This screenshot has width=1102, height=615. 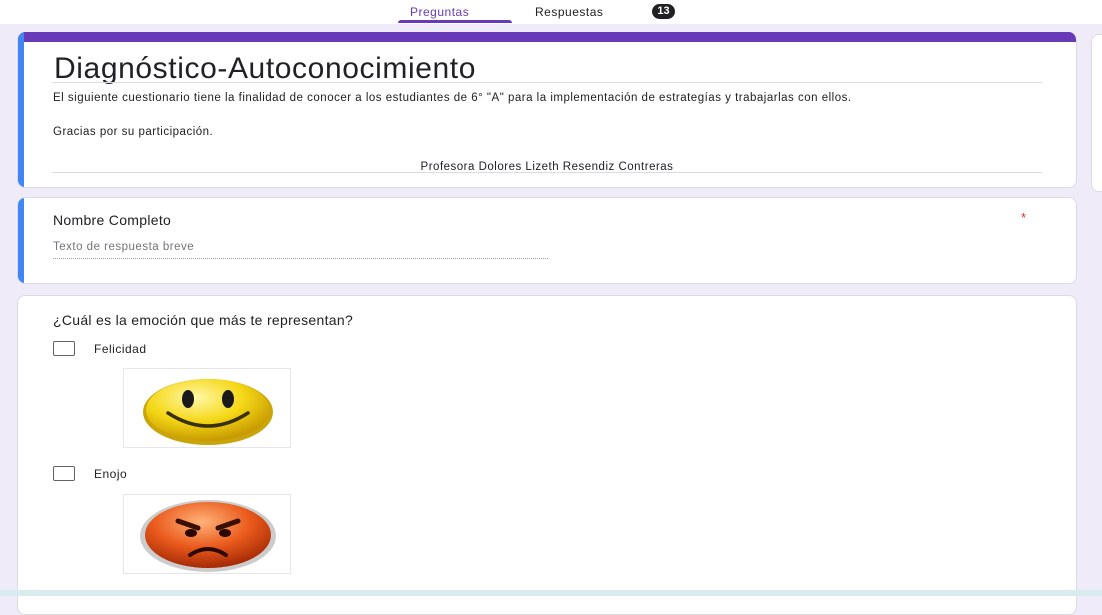 I want to click on top-tab-bar: Preguntas Respuestas 13, so click(x=551, y=12).